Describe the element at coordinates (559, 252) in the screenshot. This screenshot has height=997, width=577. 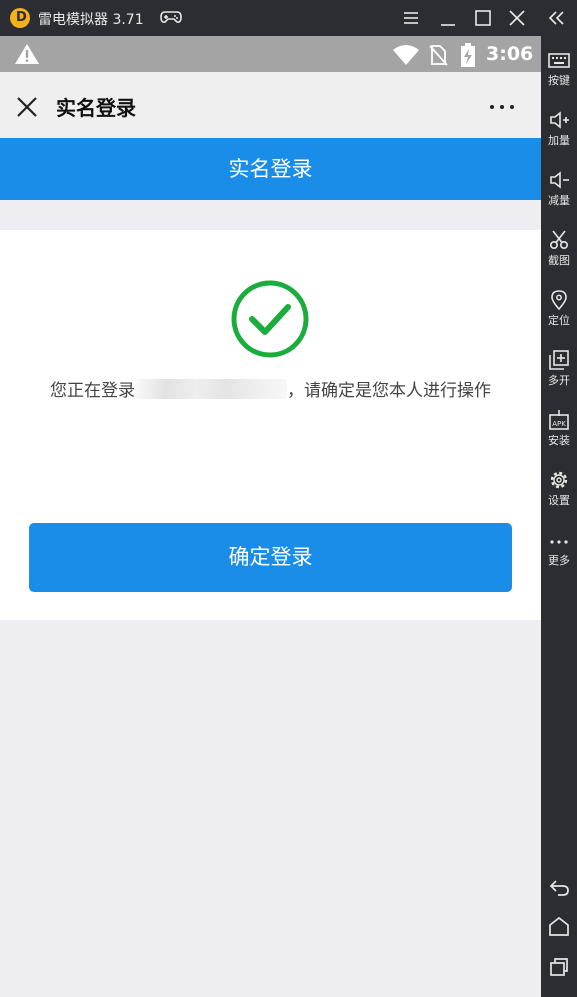
I see `sidebar-item-screenshot: 截图` at that location.